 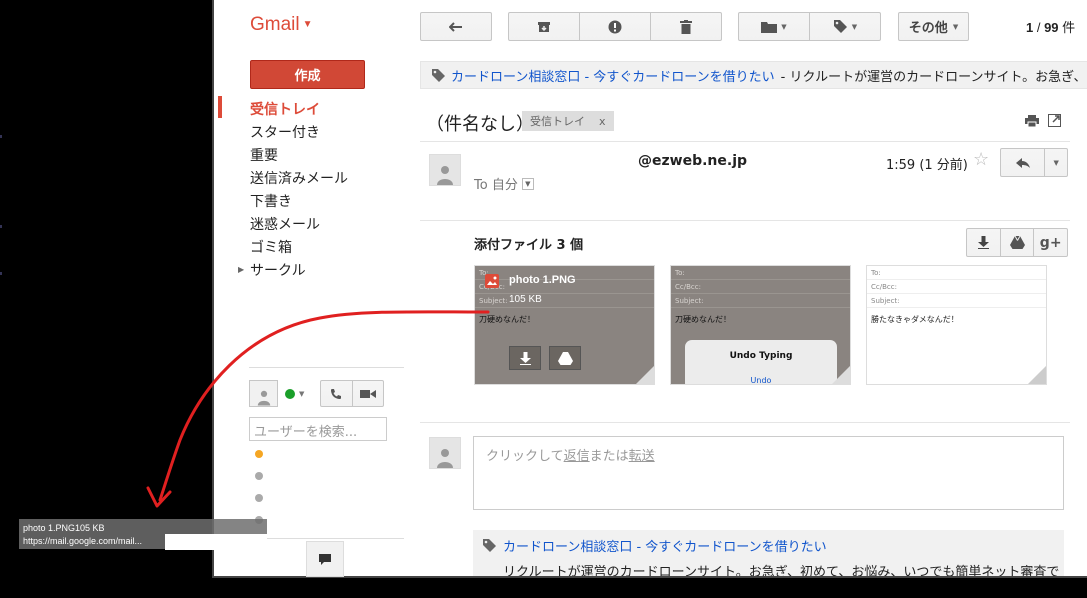 What do you see at coordinates (318, 409) in the screenshot?
I see `red-annotation-arrow` at bounding box center [318, 409].